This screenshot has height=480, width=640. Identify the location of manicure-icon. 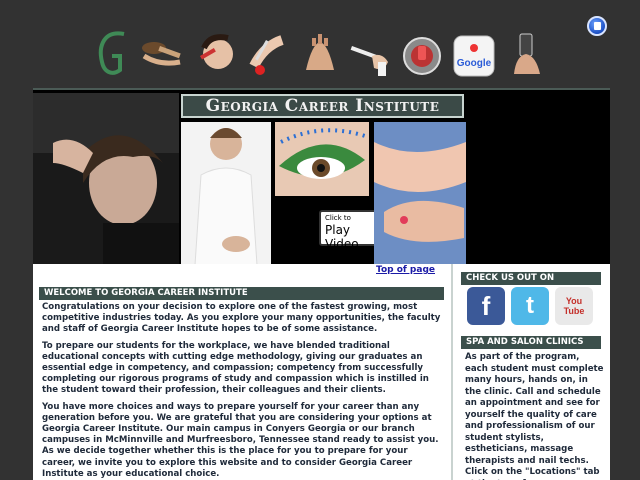
(268, 54).